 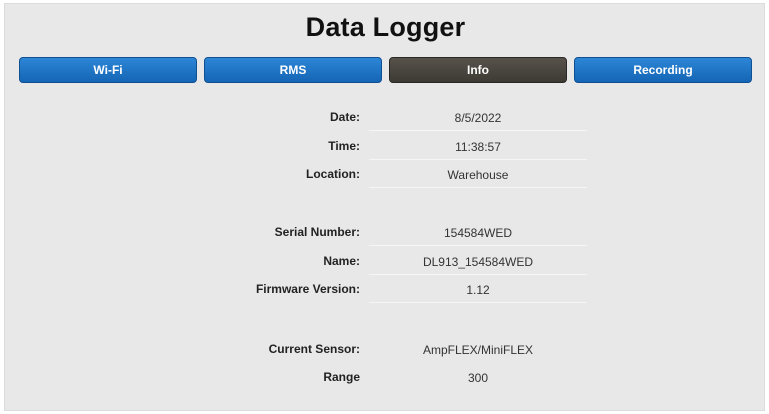 I want to click on date-value: 8/5/2022, so click(x=478, y=118).